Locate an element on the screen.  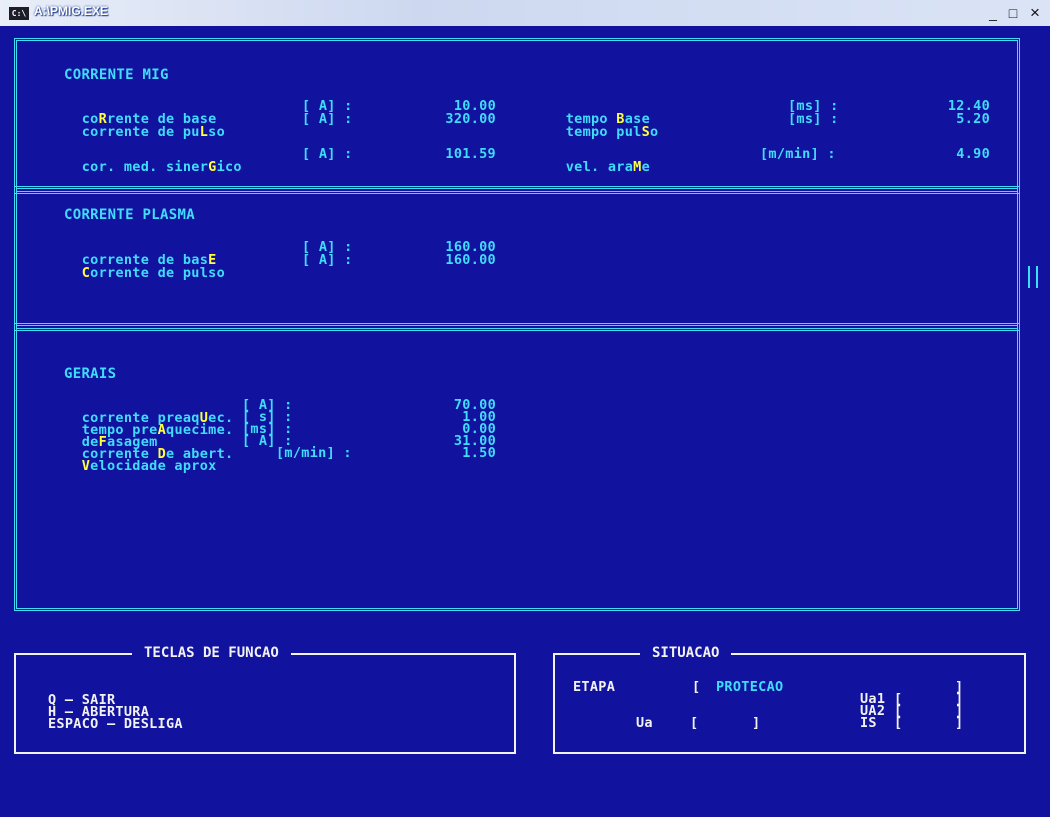
scroll-indicator-icon is located at coordinates (1033, 277).